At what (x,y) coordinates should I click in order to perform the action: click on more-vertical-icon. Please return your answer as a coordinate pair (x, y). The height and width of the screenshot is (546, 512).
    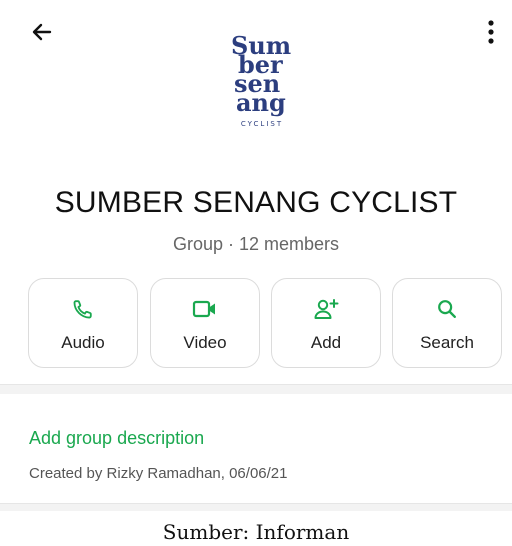
    Looking at the image, I should click on (491, 32).